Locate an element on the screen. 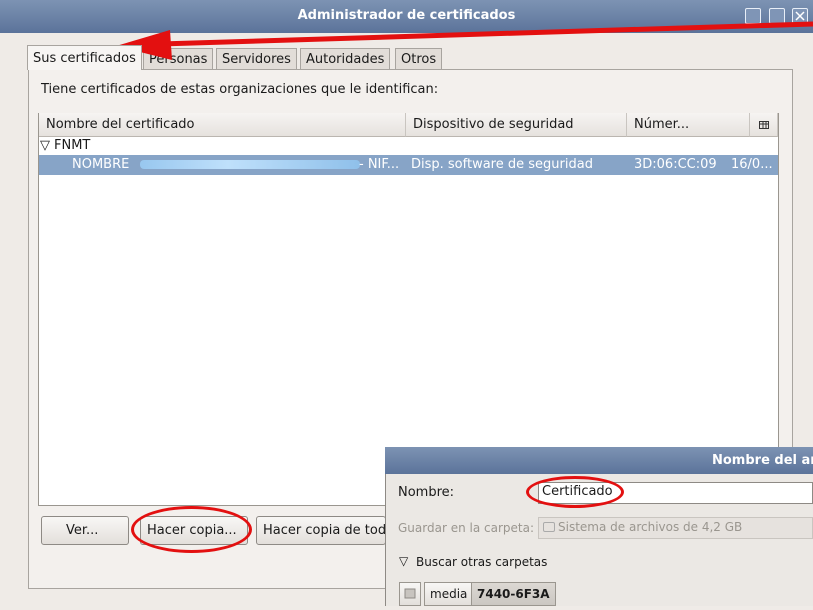 The height and width of the screenshot is (610, 813). annotation-circle-filename is located at coordinates (575, 492).